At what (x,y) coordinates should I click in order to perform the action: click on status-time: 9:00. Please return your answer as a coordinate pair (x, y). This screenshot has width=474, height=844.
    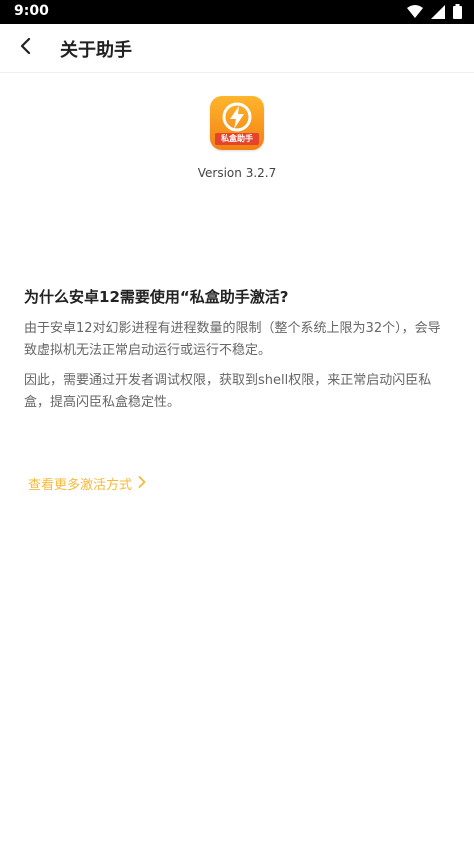
    Looking at the image, I should click on (31, 11).